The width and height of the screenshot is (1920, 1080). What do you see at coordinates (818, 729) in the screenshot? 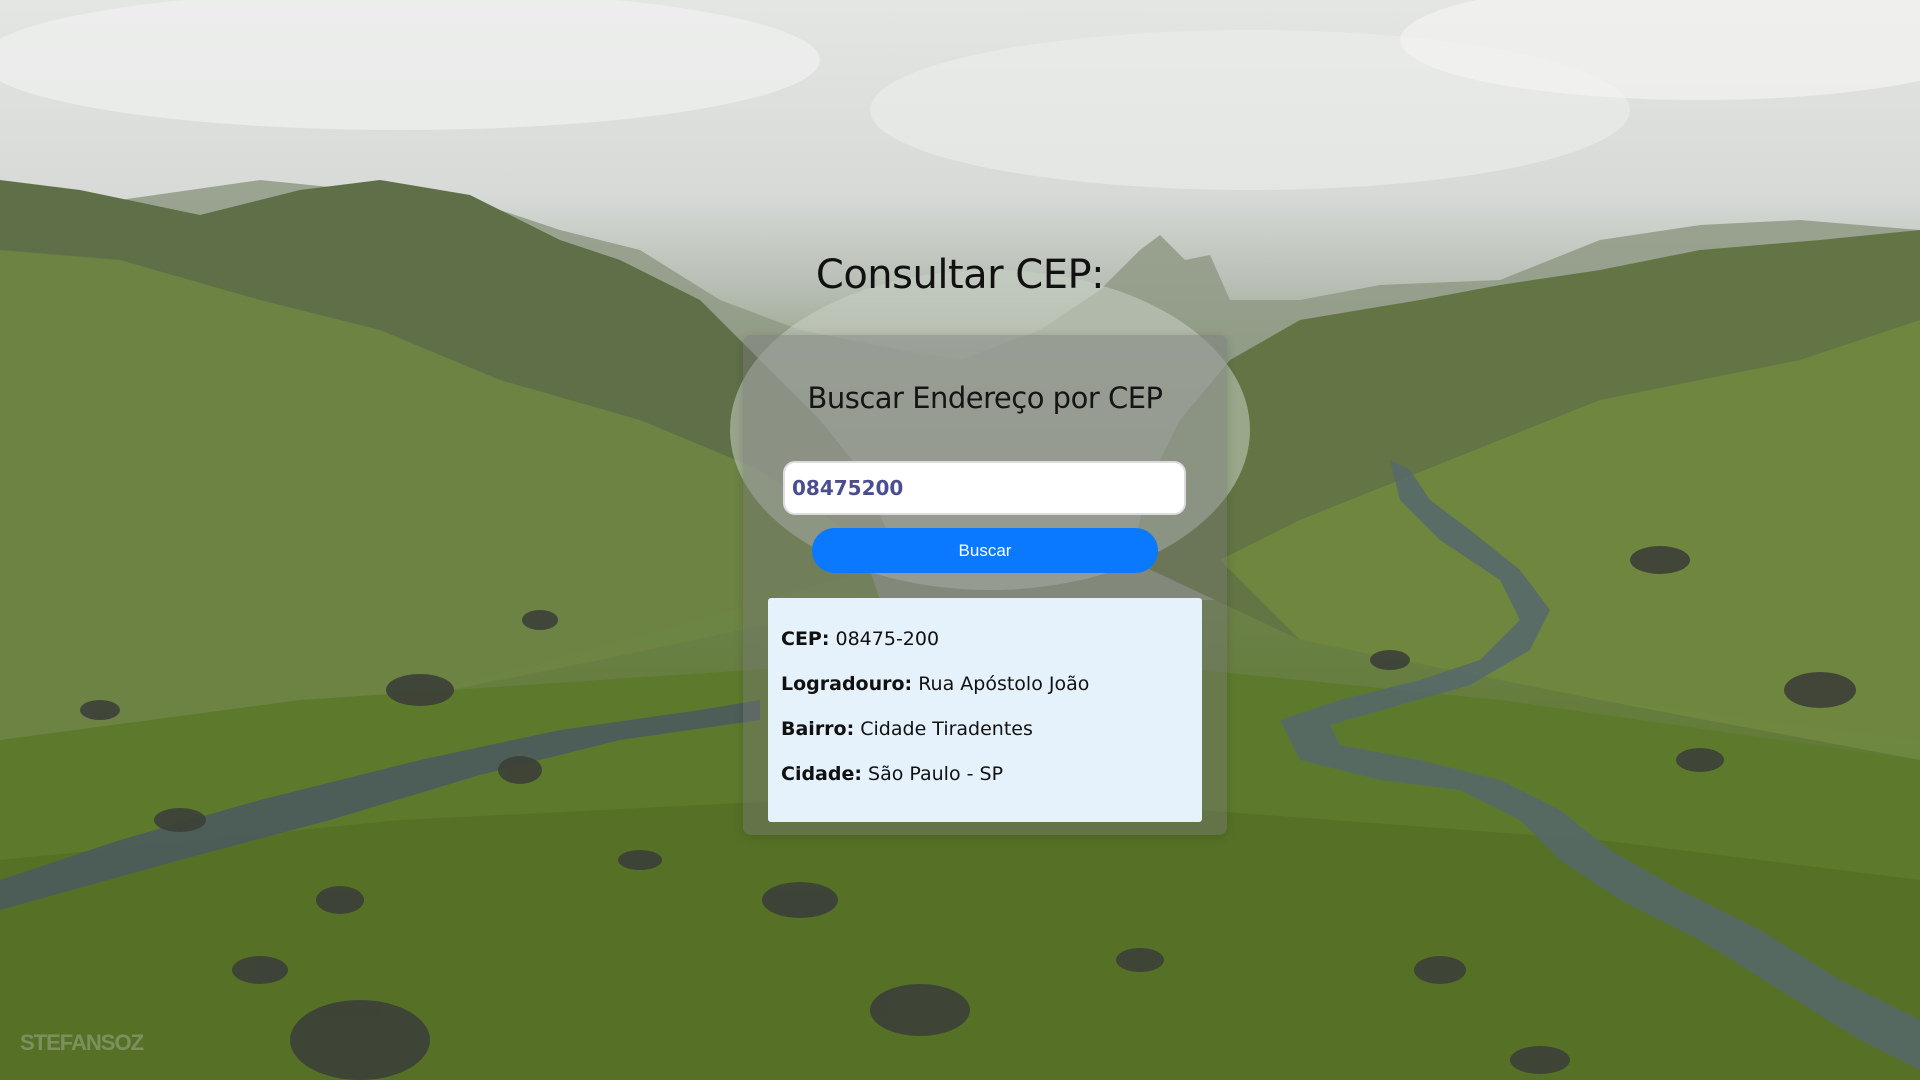
I see `result-label: Bairro:` at bounding box center [818, 729].